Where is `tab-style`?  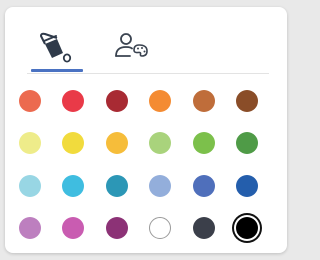 tab-style is located at coordinates (131, 46).